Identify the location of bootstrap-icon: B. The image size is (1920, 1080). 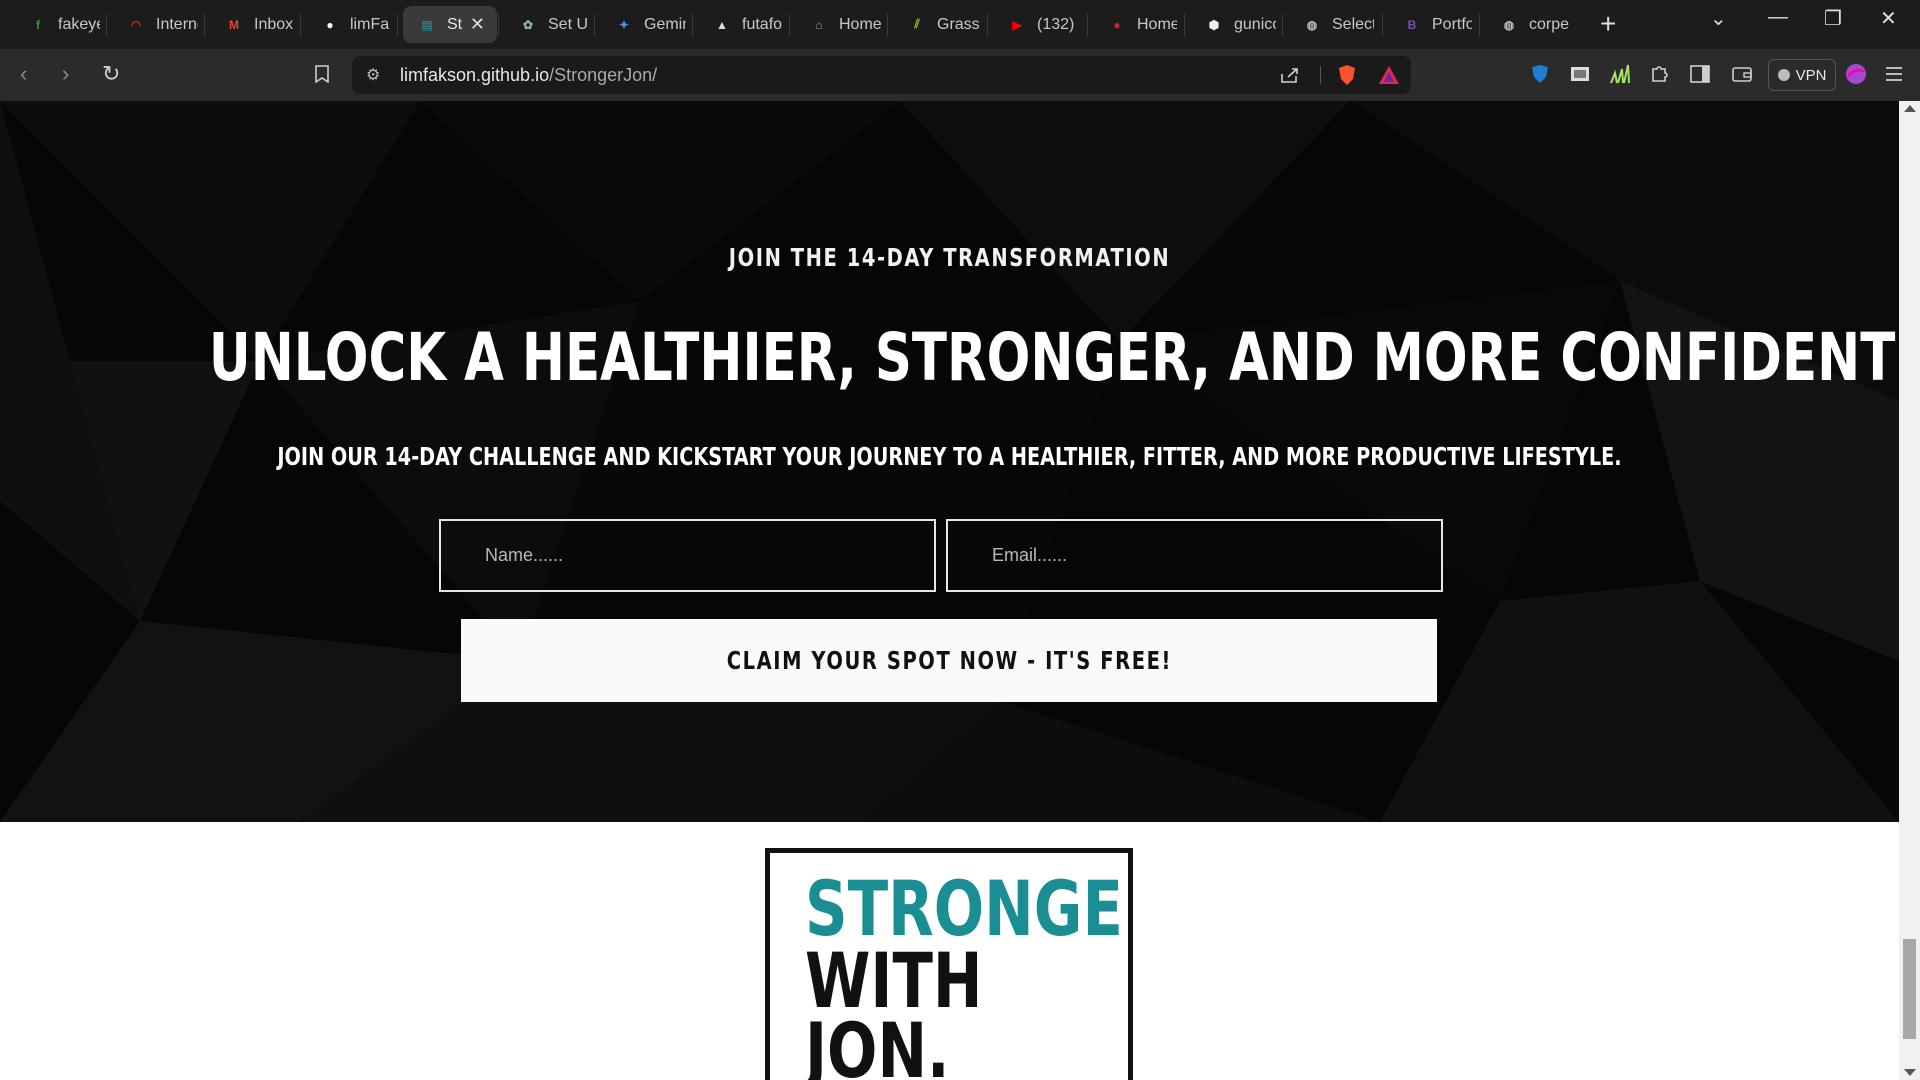
(1412, 24).